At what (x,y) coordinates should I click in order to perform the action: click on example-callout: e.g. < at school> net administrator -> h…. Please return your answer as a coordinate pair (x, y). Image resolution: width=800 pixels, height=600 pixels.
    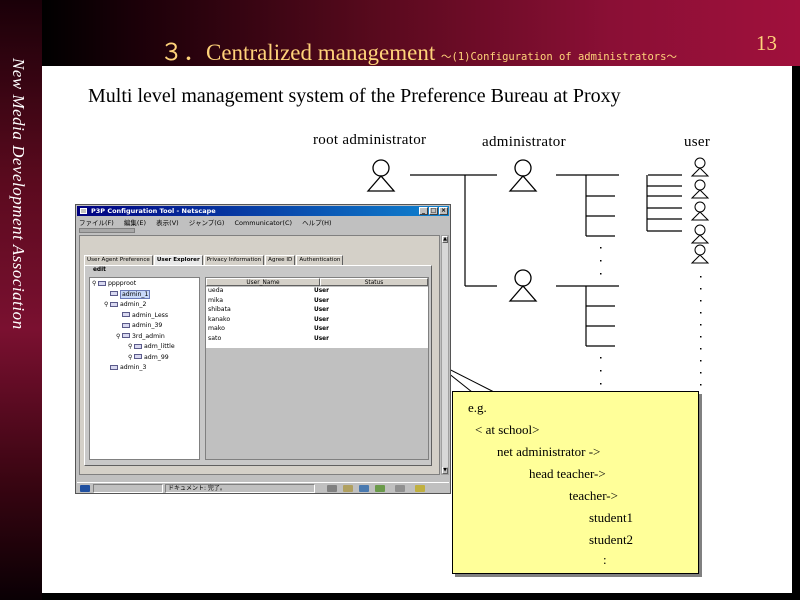
    Looking at the image, I should click on (575, 482).